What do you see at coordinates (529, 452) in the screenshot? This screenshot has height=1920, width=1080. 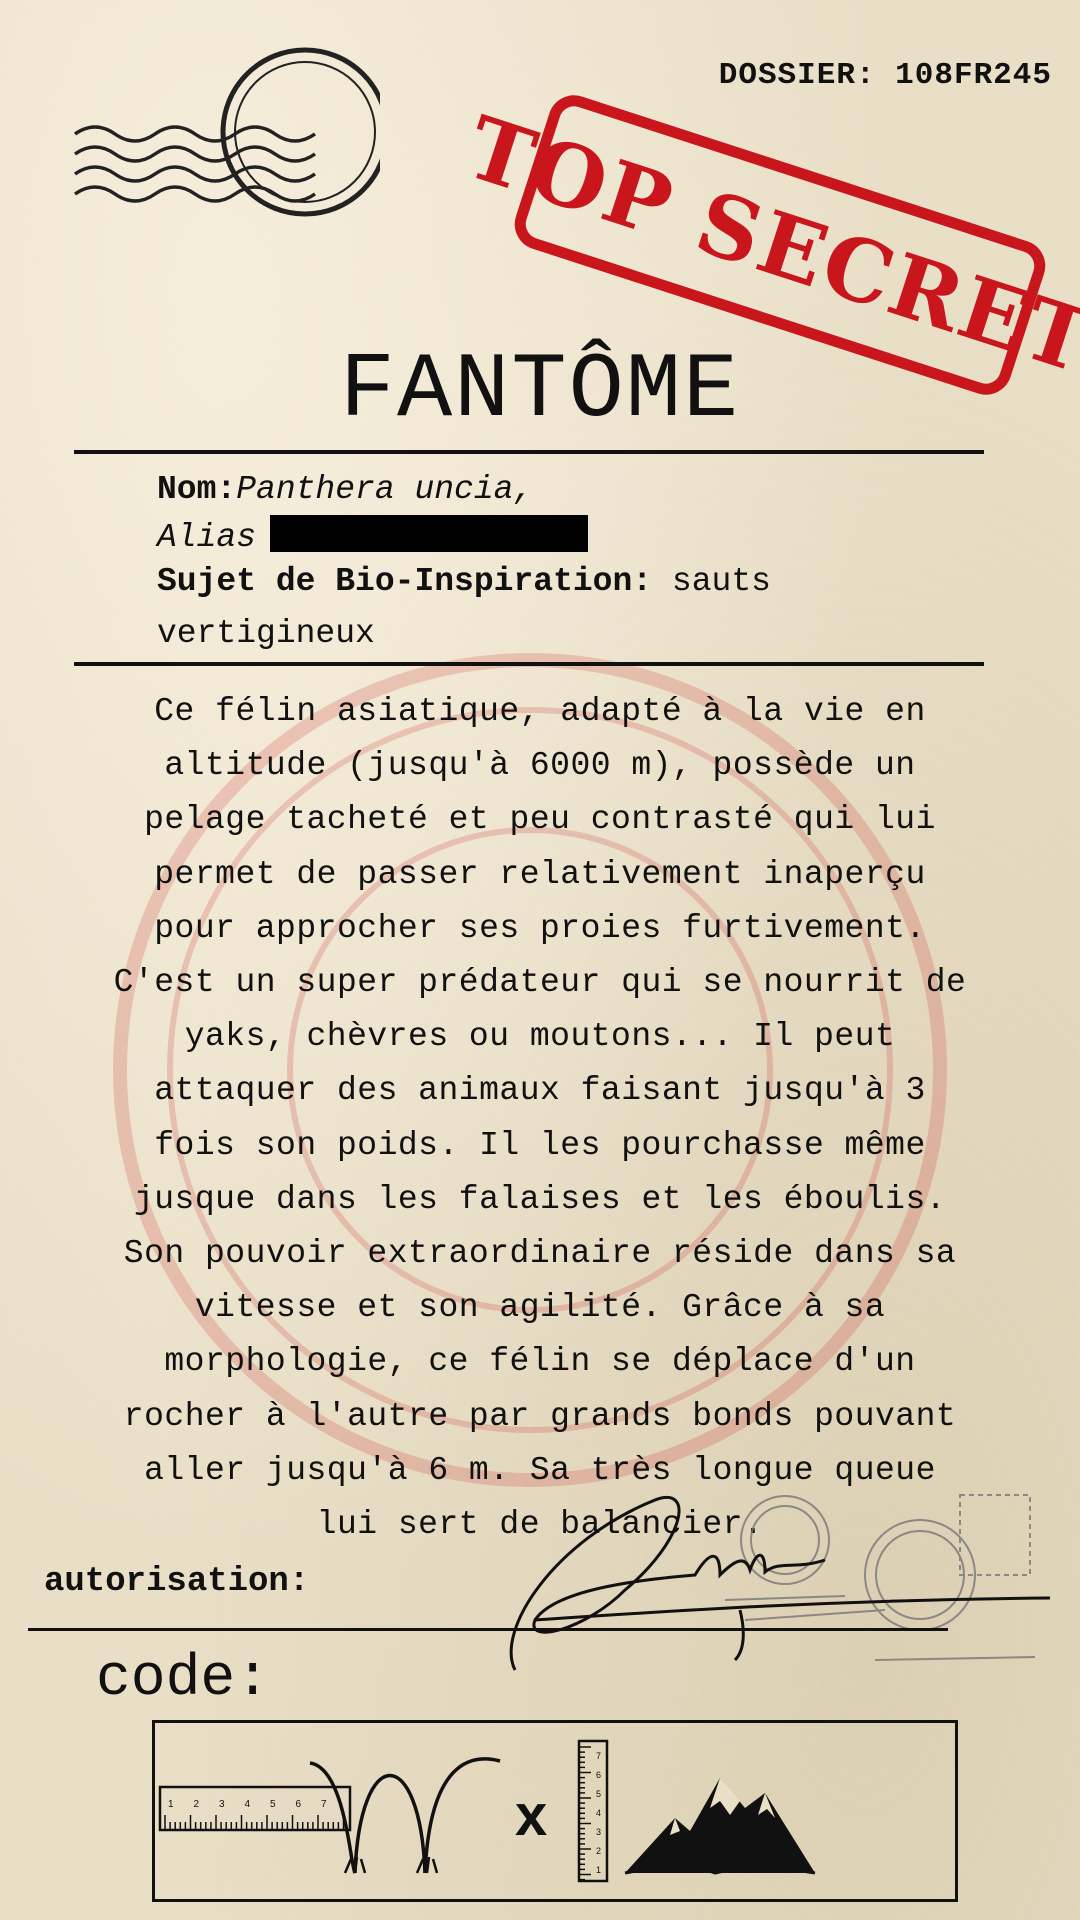 I see `title-divider` at bounding box center [529, 452].